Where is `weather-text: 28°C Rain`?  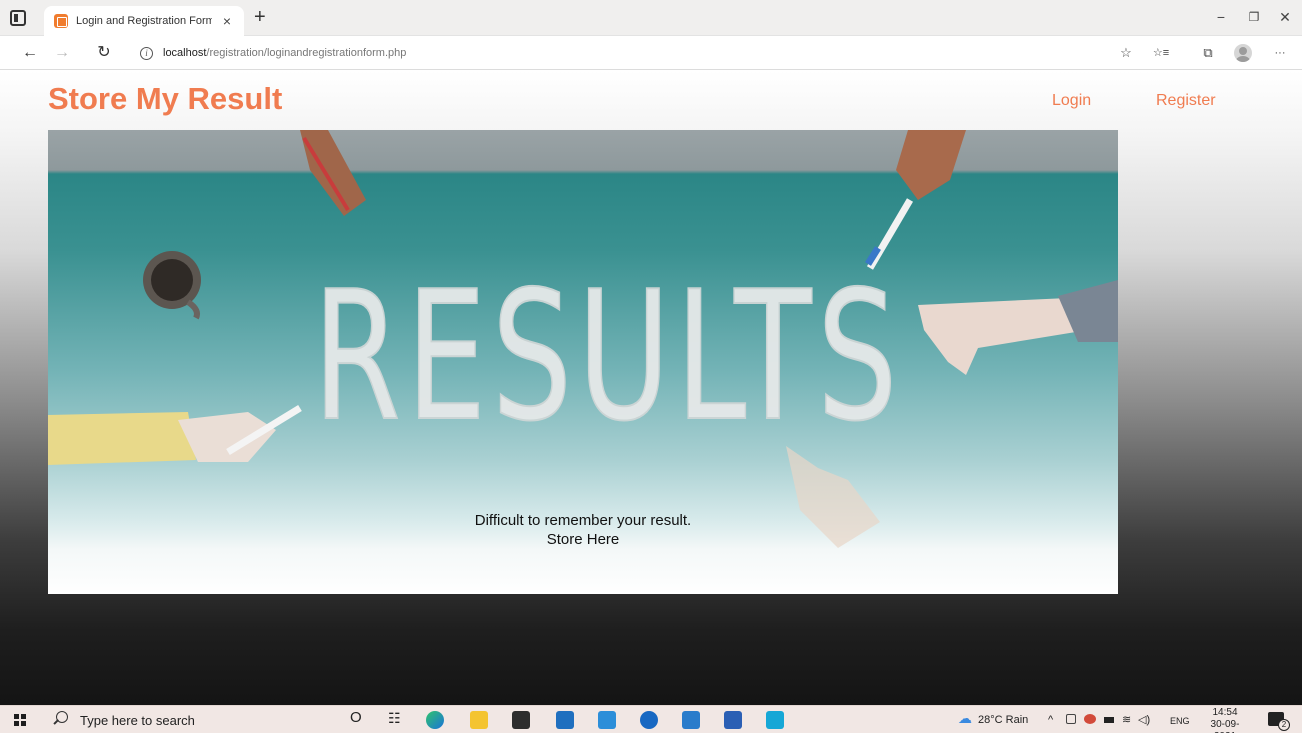 weather-text: 28°C Rain is located at coordinates (1003, 720).